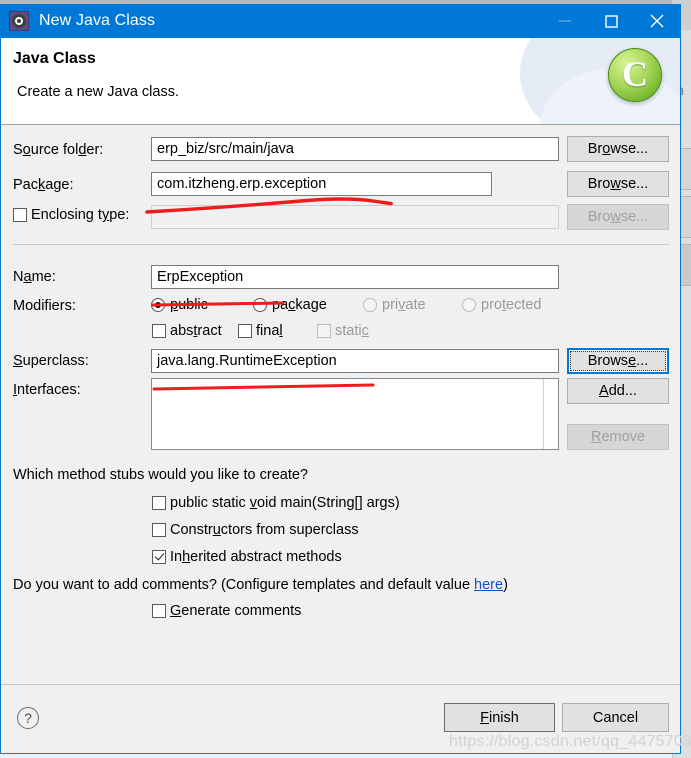  I want to click on help-icon: ?, so click(28, 718).